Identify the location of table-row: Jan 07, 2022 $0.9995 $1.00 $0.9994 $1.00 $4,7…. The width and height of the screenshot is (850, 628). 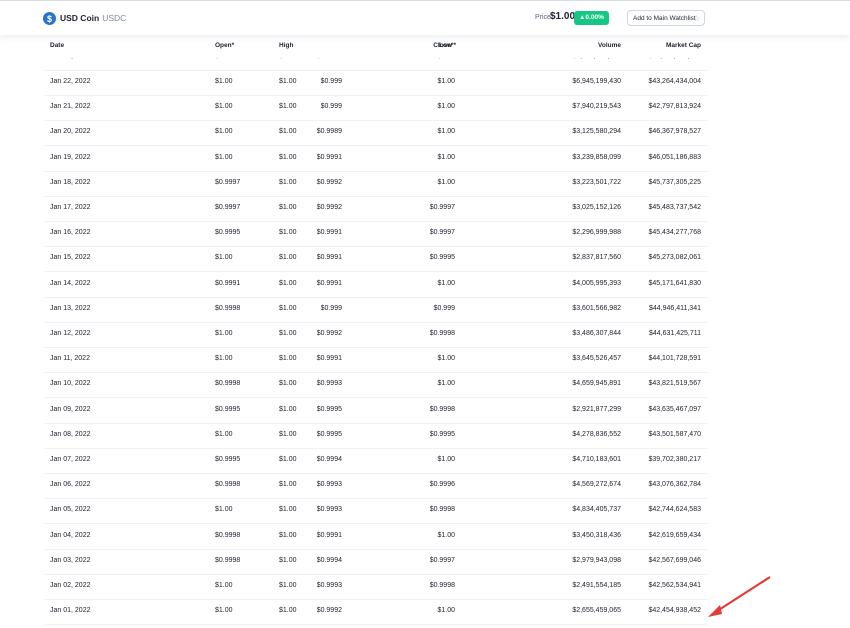
(376, 461).